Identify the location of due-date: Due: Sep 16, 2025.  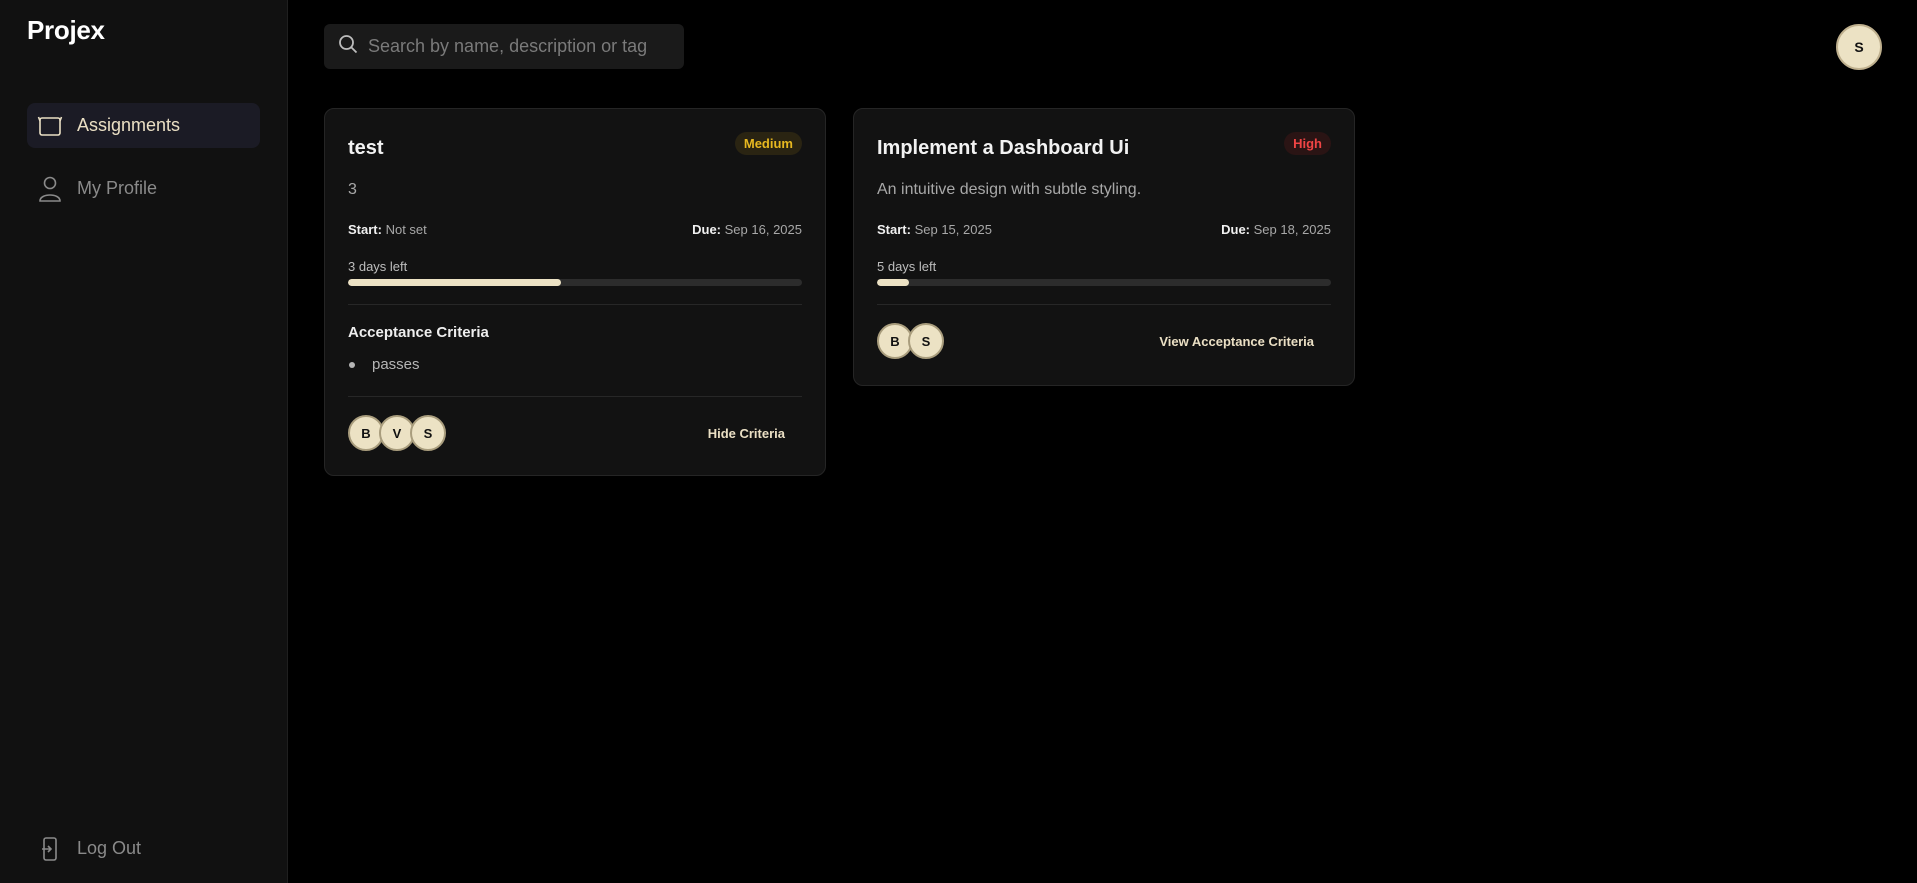
(747, 229).